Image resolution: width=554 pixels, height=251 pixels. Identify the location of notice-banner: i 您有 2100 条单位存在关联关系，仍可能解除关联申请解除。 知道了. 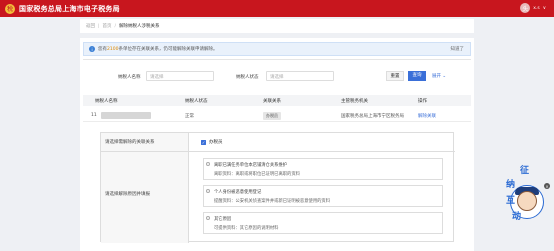
(277, 49).